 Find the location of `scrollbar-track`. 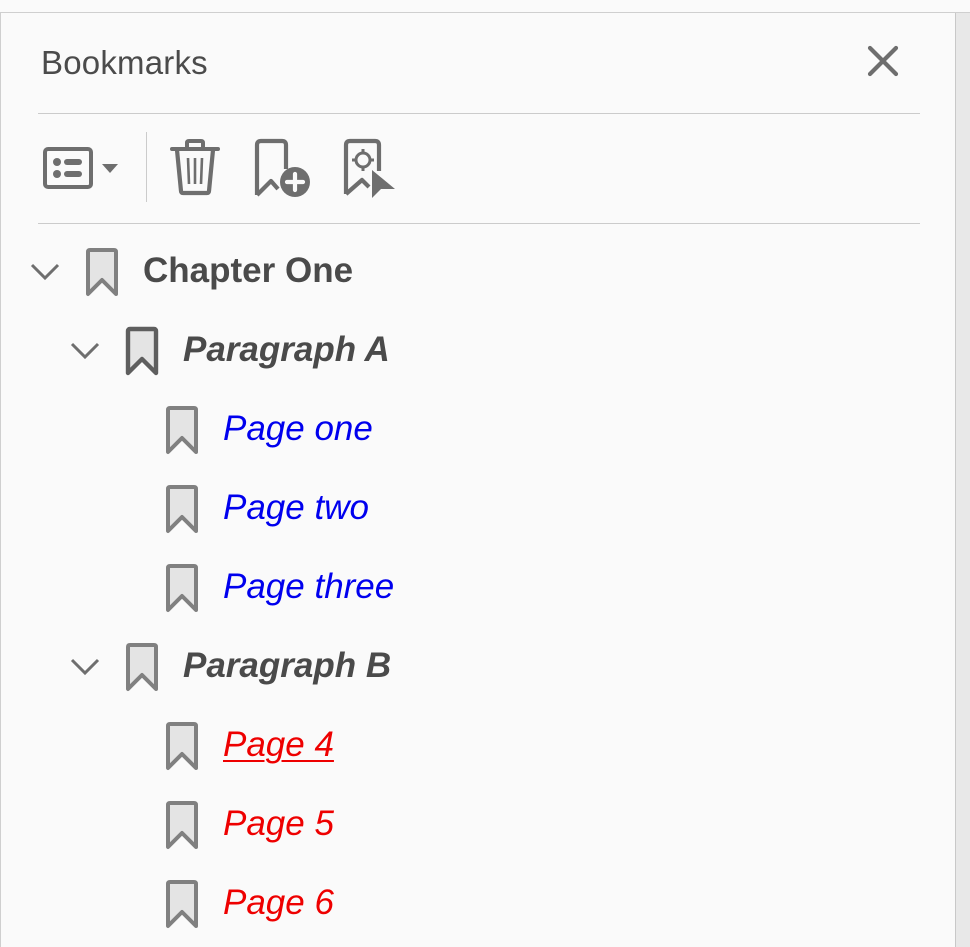

scrollbar-track is located at coordinates (962, 480).